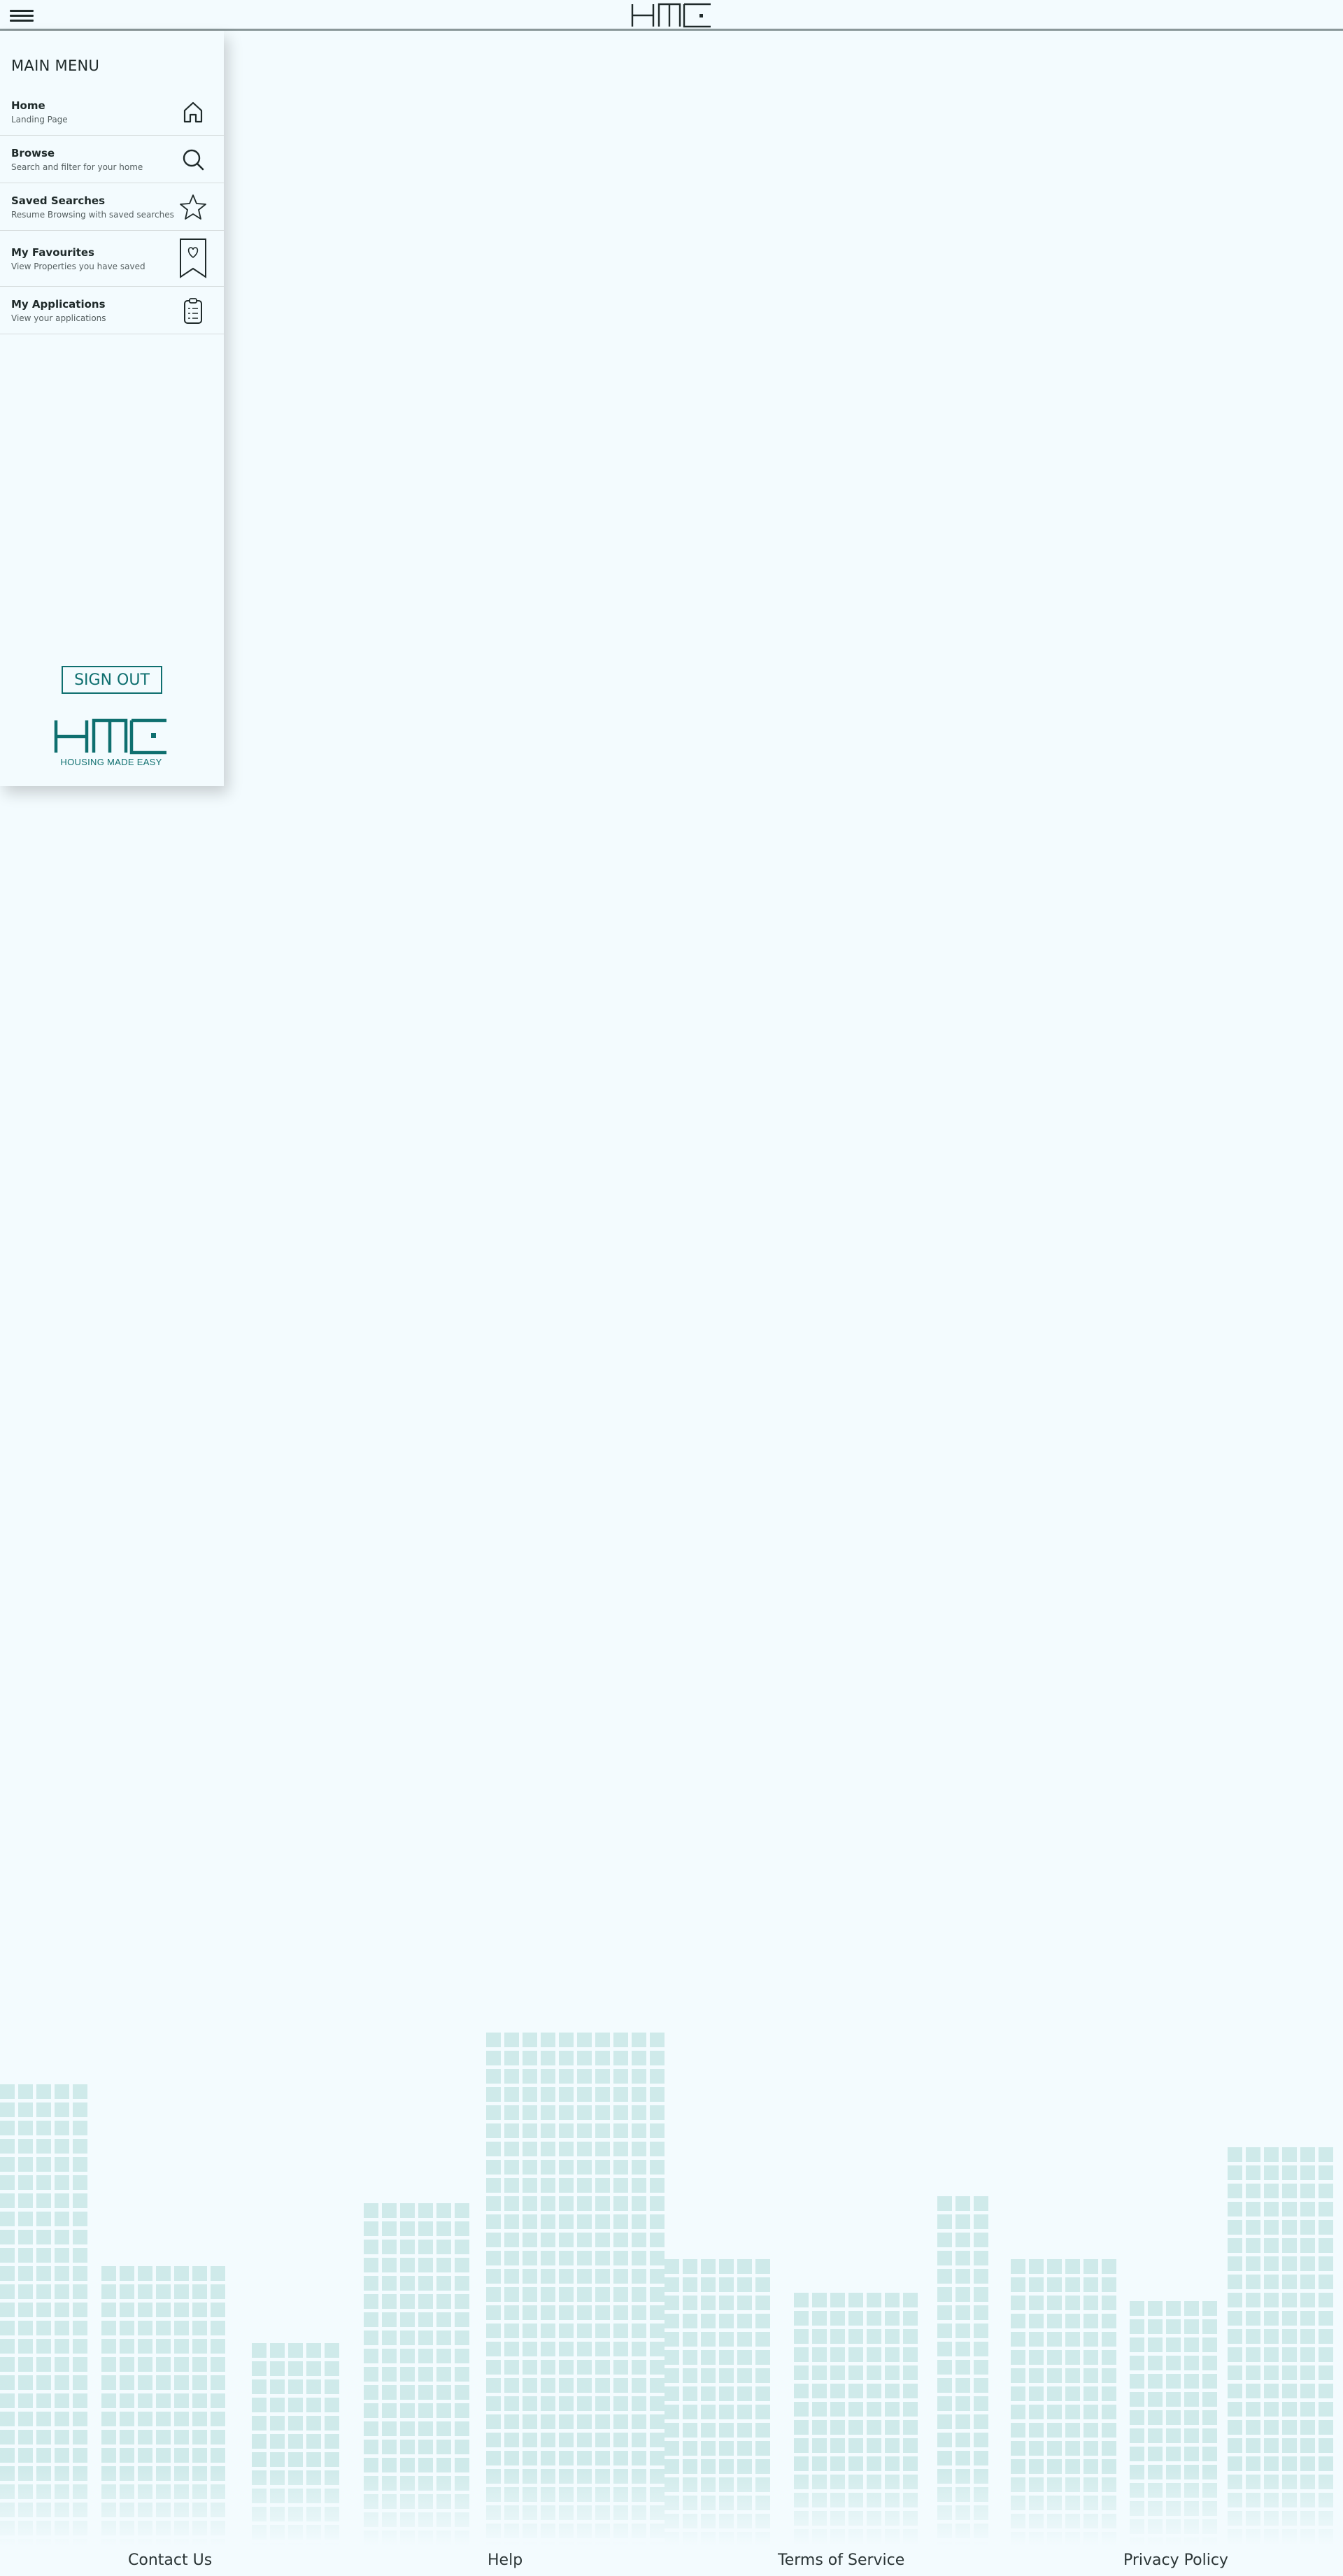 The height and width of the screenshot is (2576, 1343). What do you see at coordinates (33, 153) in the screenshot?
I see `menu-item-label: Browse` at bounding box center [33, 153].